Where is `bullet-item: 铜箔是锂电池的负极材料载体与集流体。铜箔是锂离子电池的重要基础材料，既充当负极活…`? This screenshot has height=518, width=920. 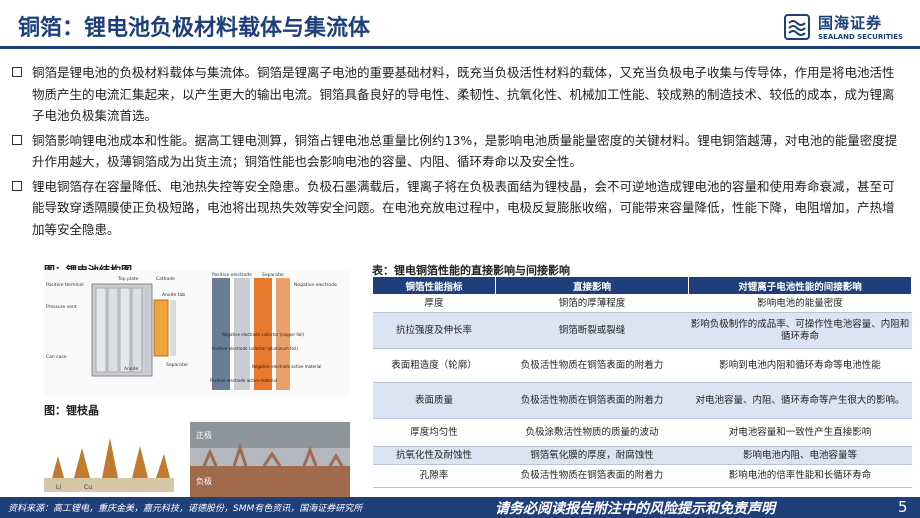
bullet-item: 铜箔是锂电池的负极材料载体与集流体。铜箔是锂离子电池的重要基础材料，既充当负极活… is located at coordinates (455, 94).